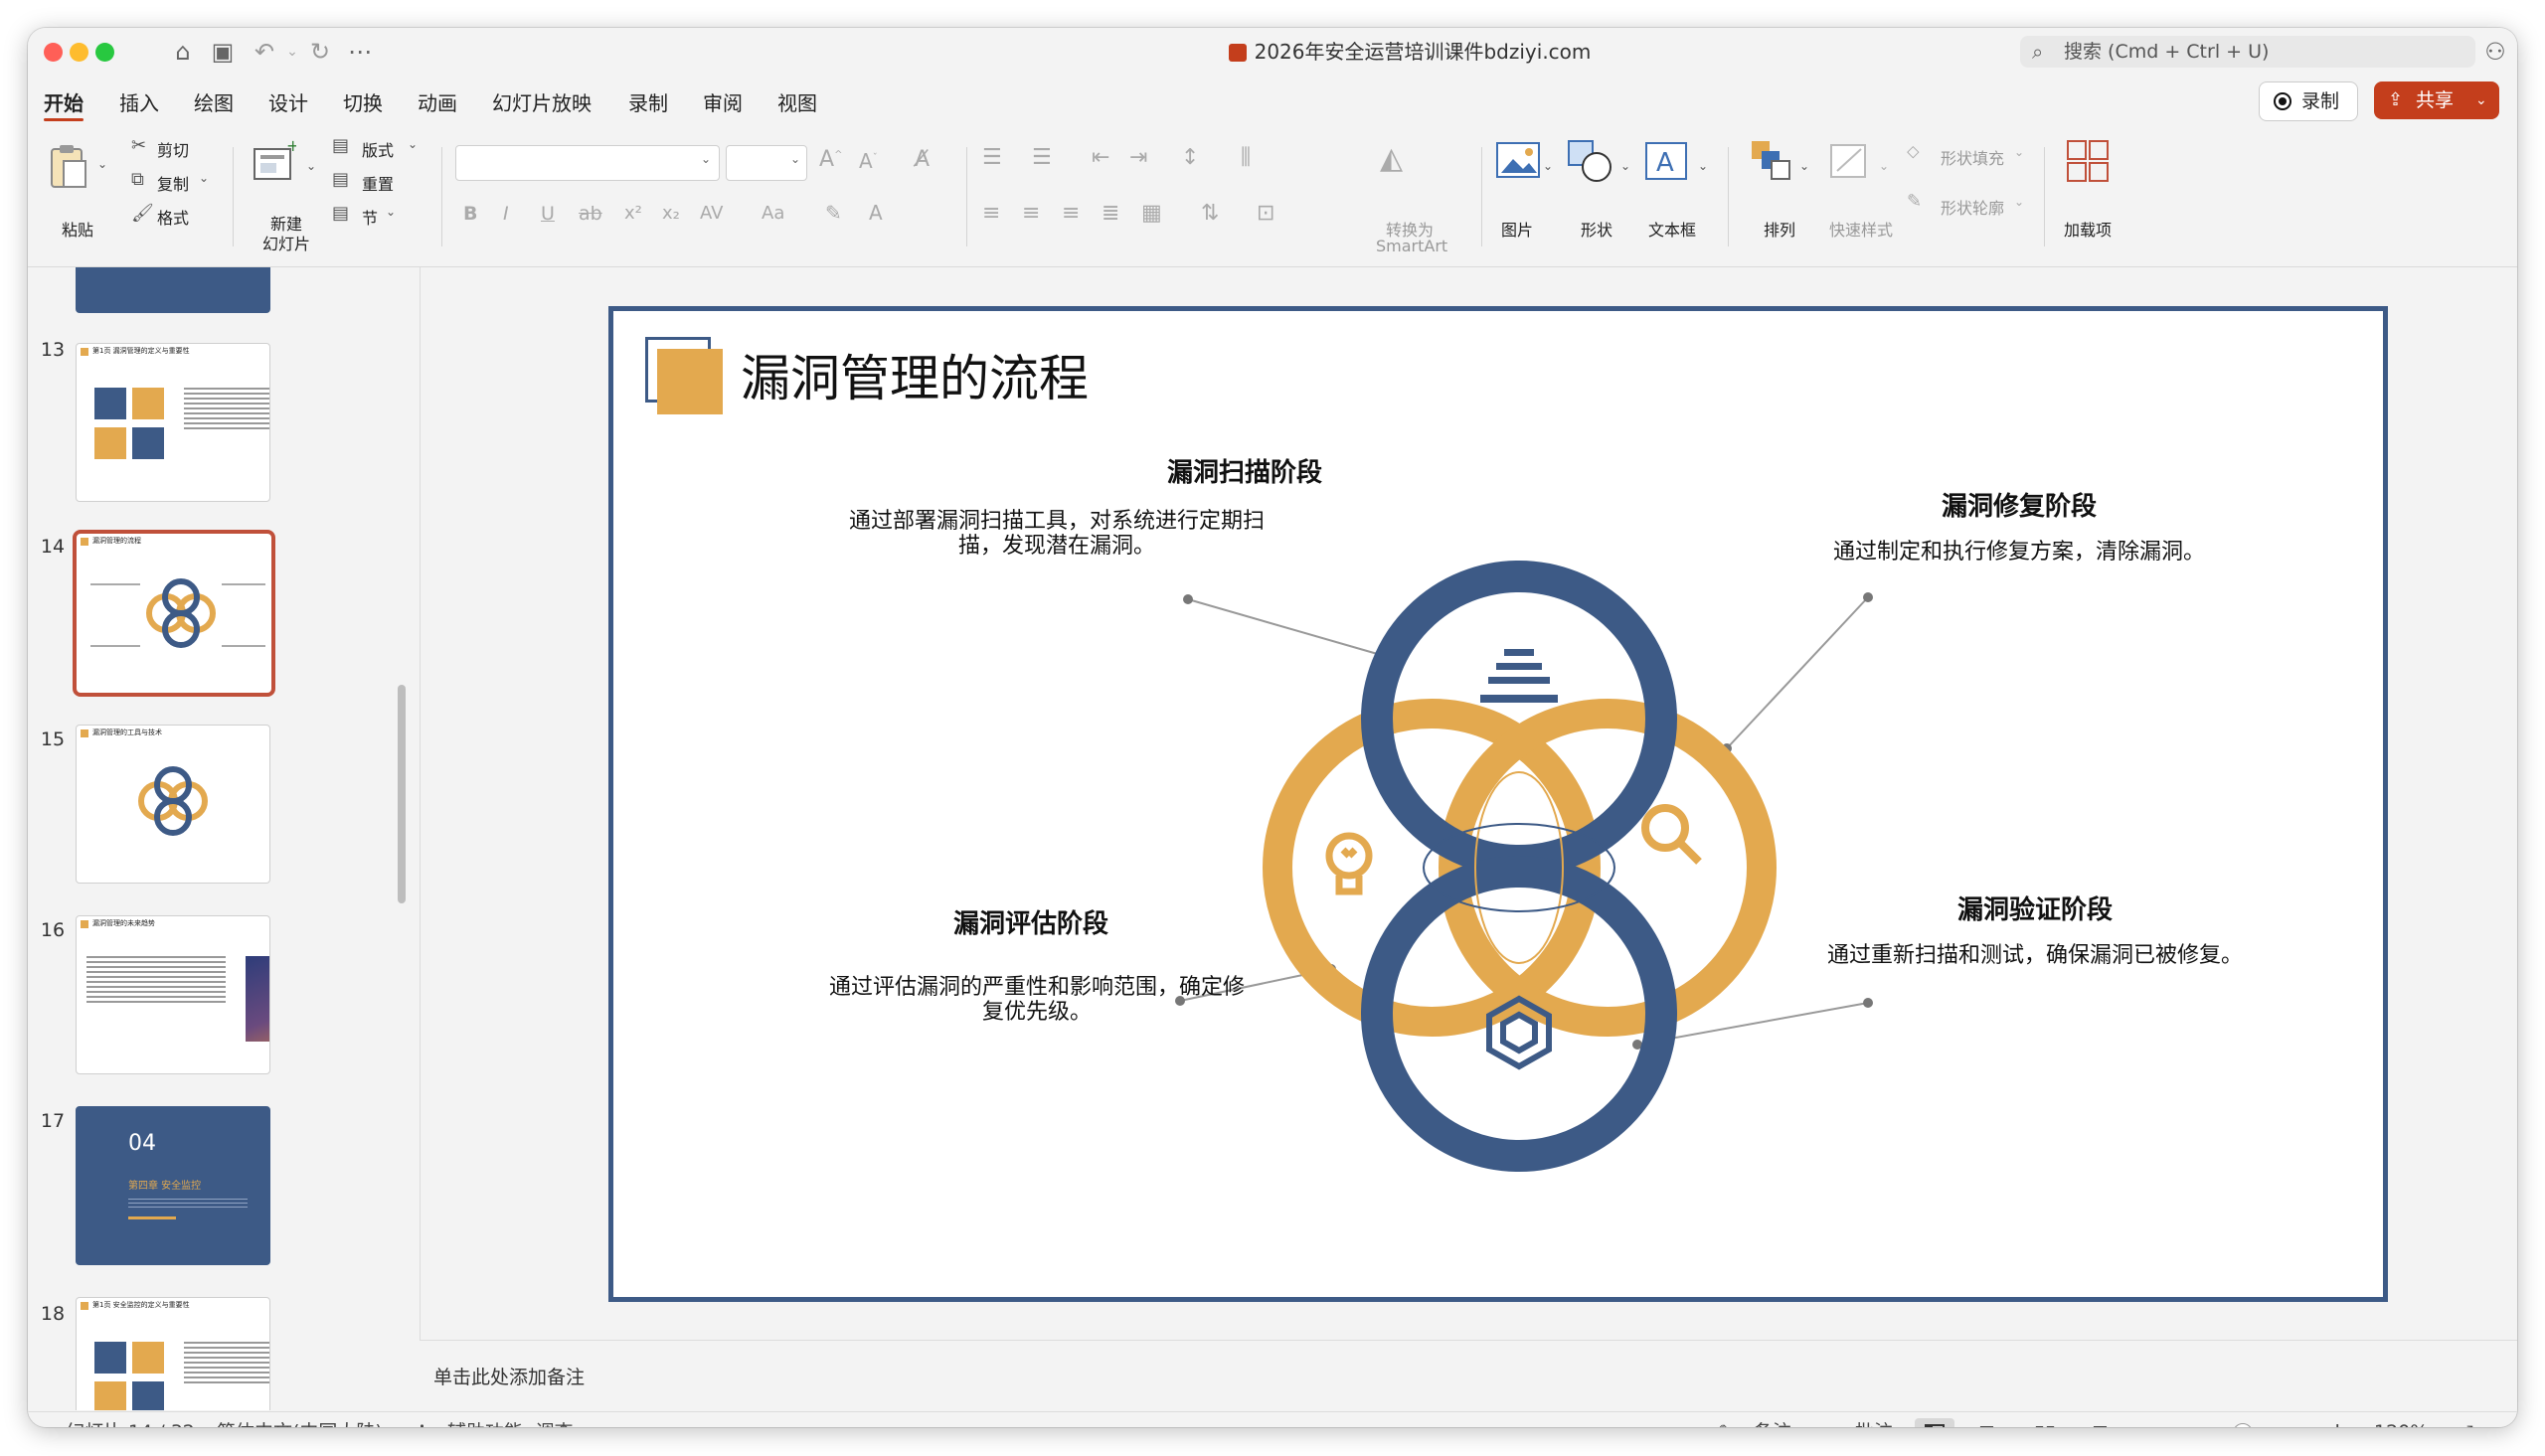  I want to click on stage-verify-text: 通过重新扫描和测试，确保漏洞已被修复。, so click(2035, 953).